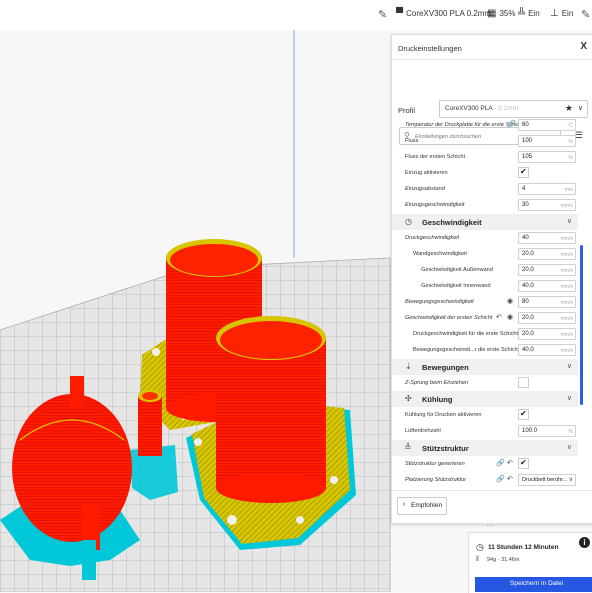 The height and width of the screenshot is (593, 592). What do you see at coordinates (469, 108) in the screenshot?
I see `profile-name: CoreXV300 PLA` at bounding box center [469, 108].